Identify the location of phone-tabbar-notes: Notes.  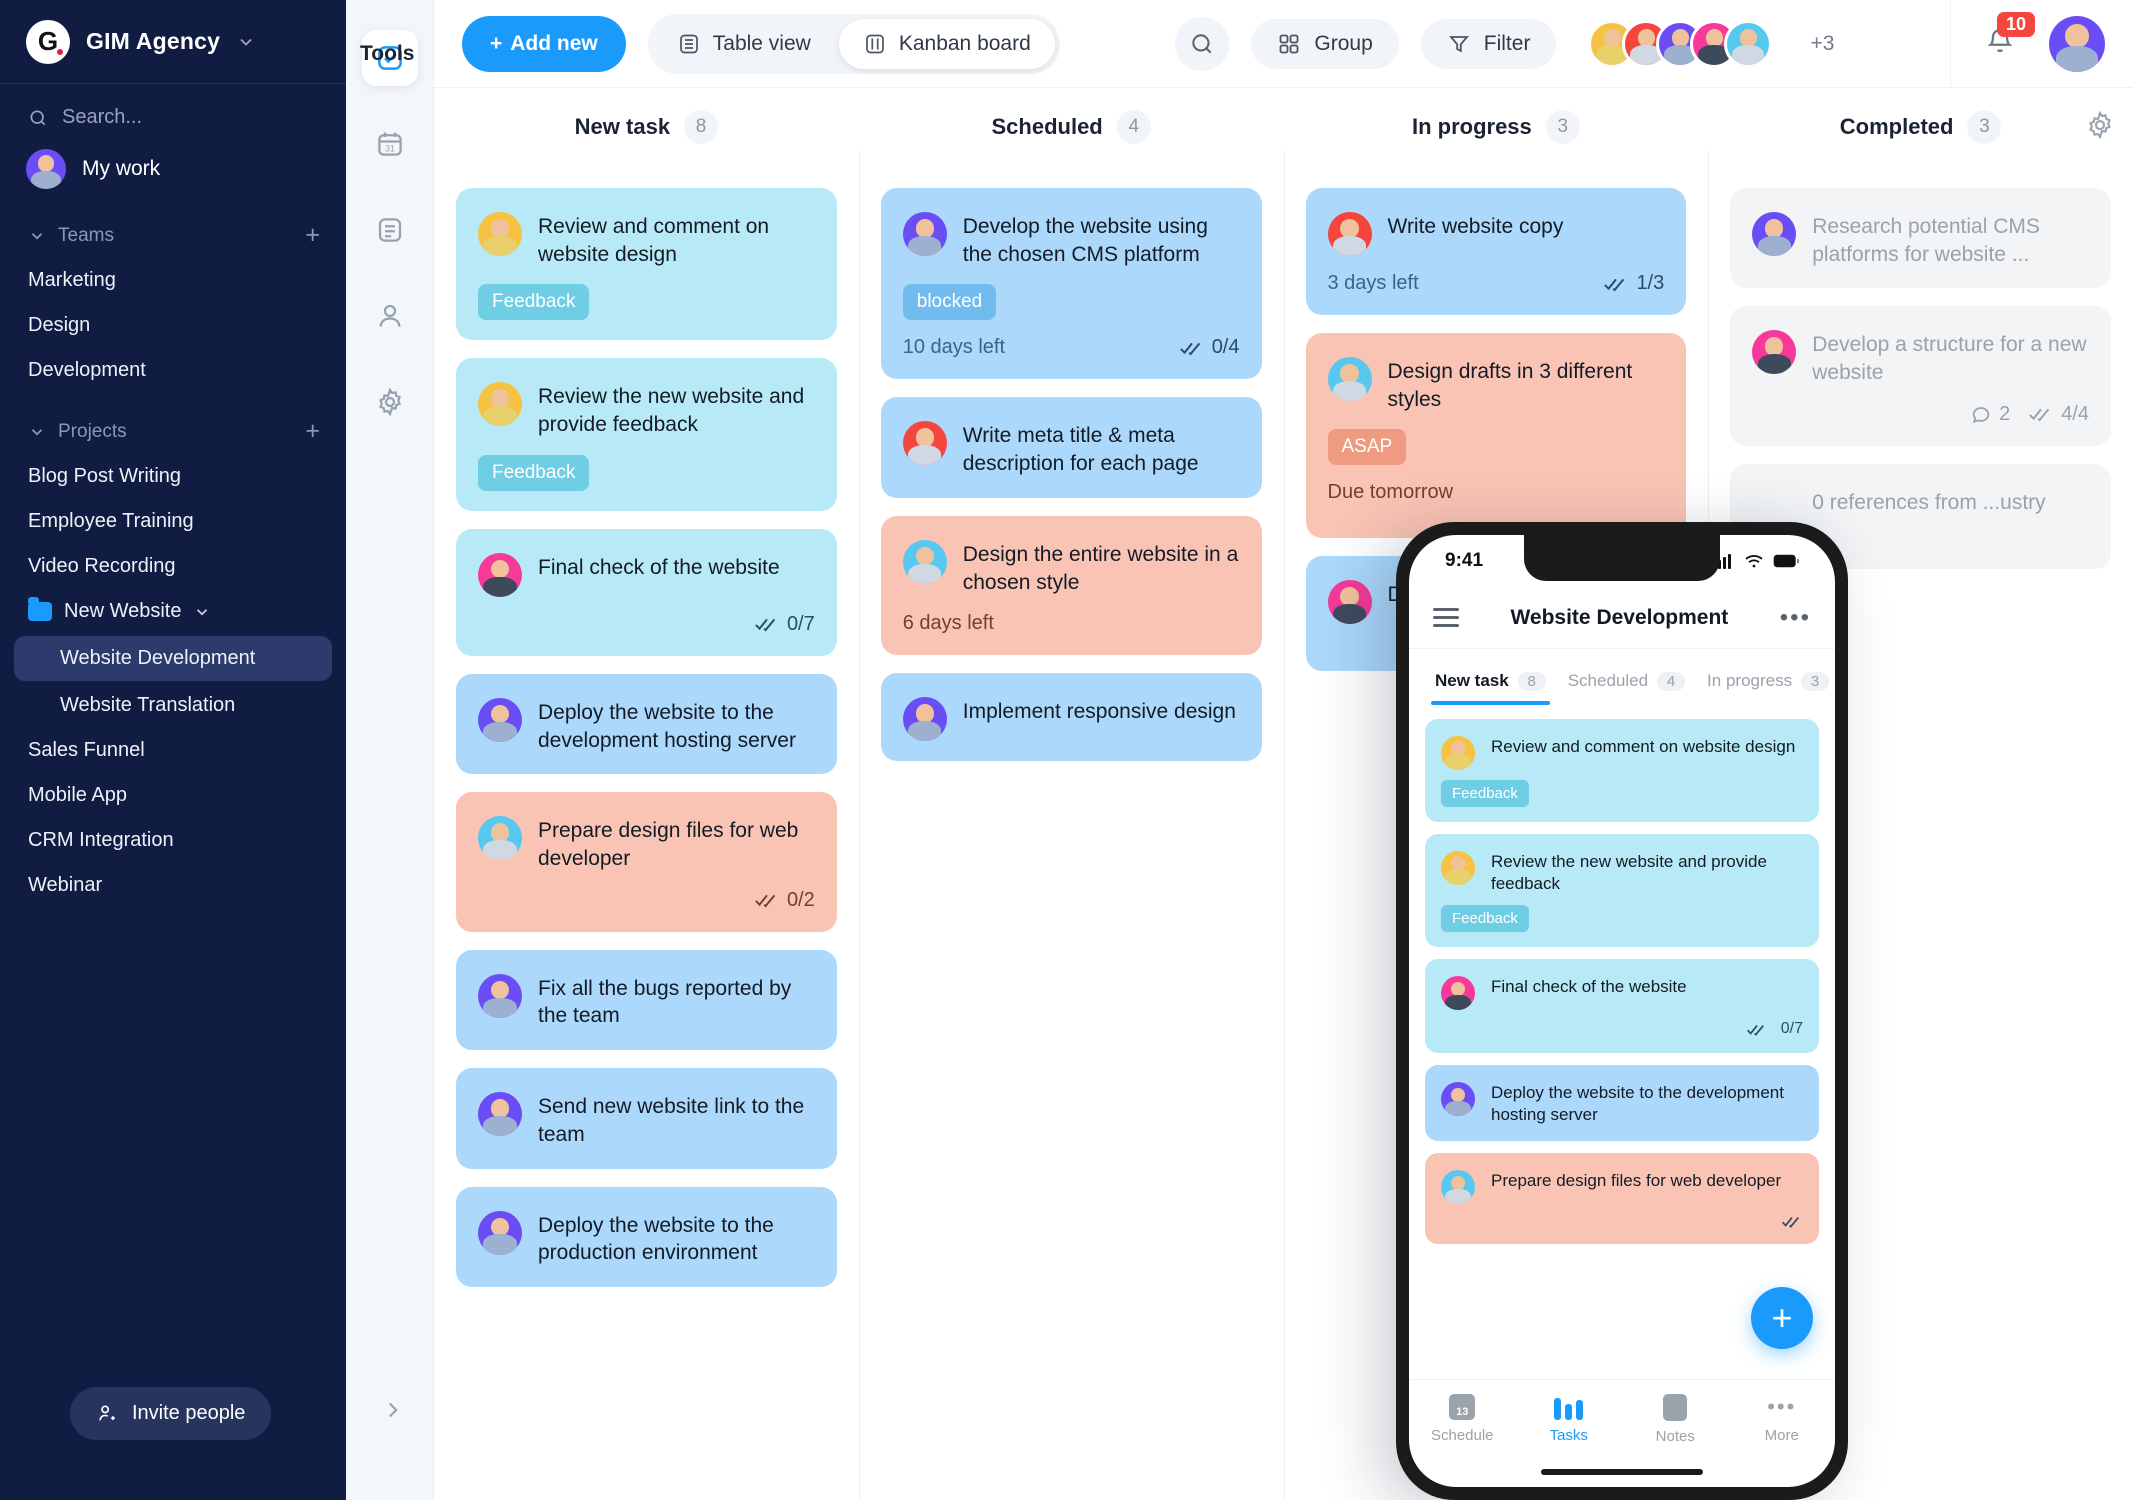
(1675, 1419).